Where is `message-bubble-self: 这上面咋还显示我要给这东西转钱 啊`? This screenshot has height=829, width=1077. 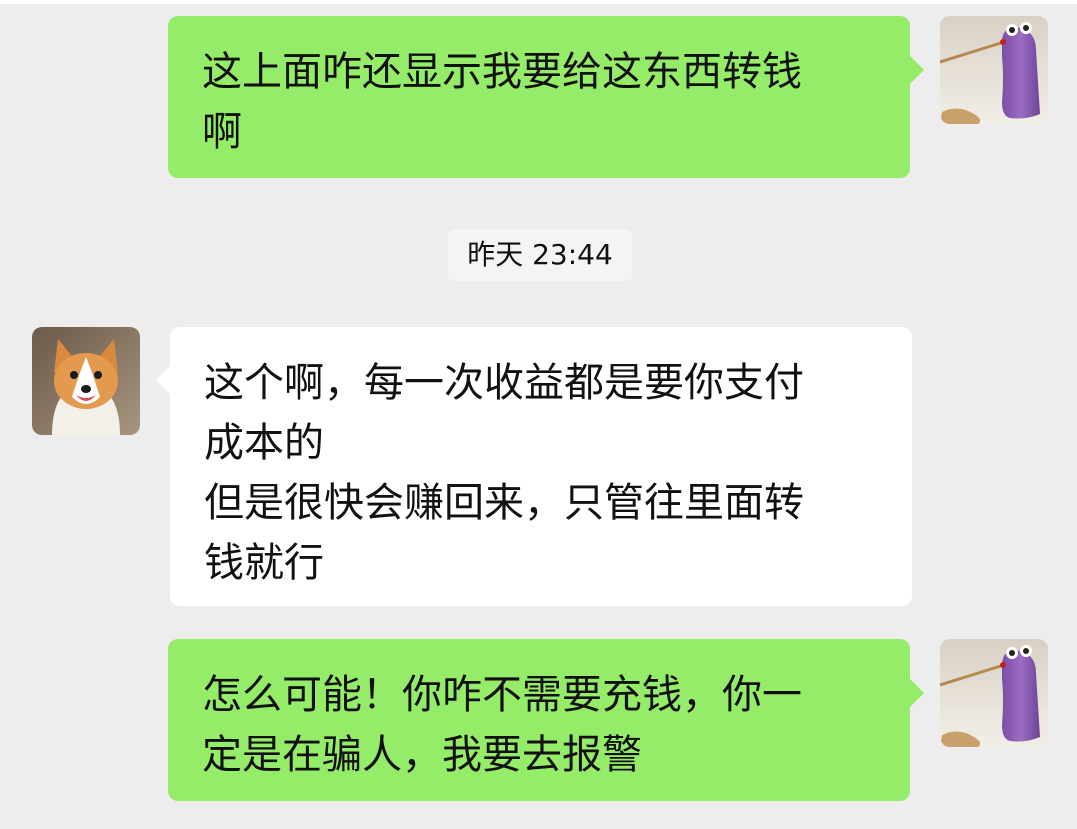 message-bubble-self: 这上面咋还显示我要给这东西转钱 啊 is located at coordinates (539, 97).